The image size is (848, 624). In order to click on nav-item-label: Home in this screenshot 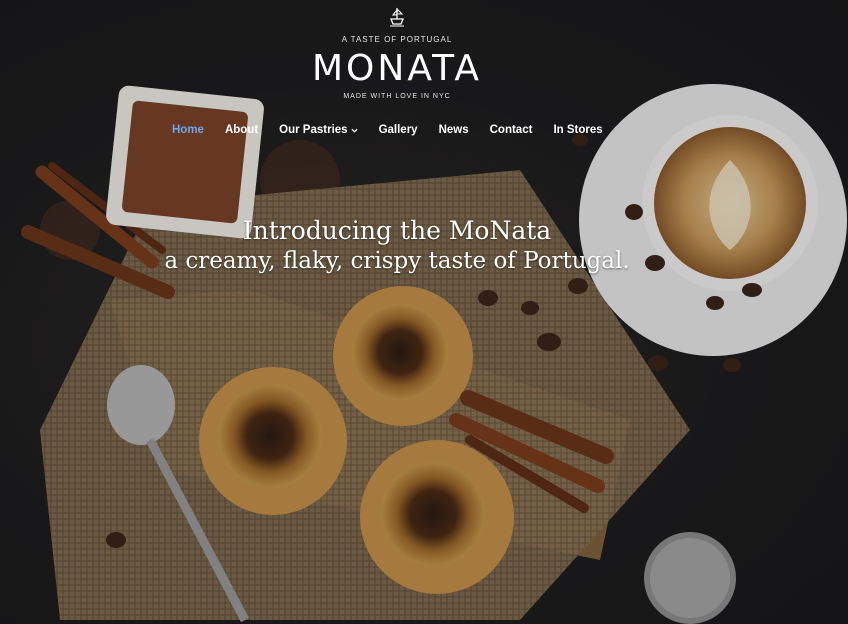, I will do `click(188, 130)`.